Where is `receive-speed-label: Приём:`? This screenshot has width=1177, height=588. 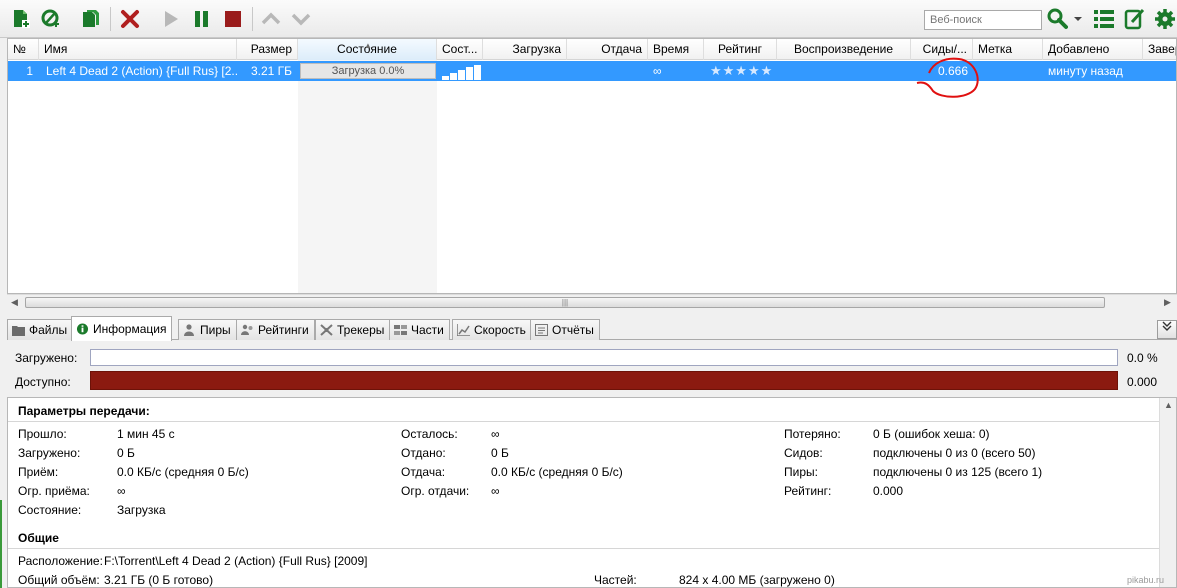
receive-speed-label: Приём: is located at coordinates (38, 472).